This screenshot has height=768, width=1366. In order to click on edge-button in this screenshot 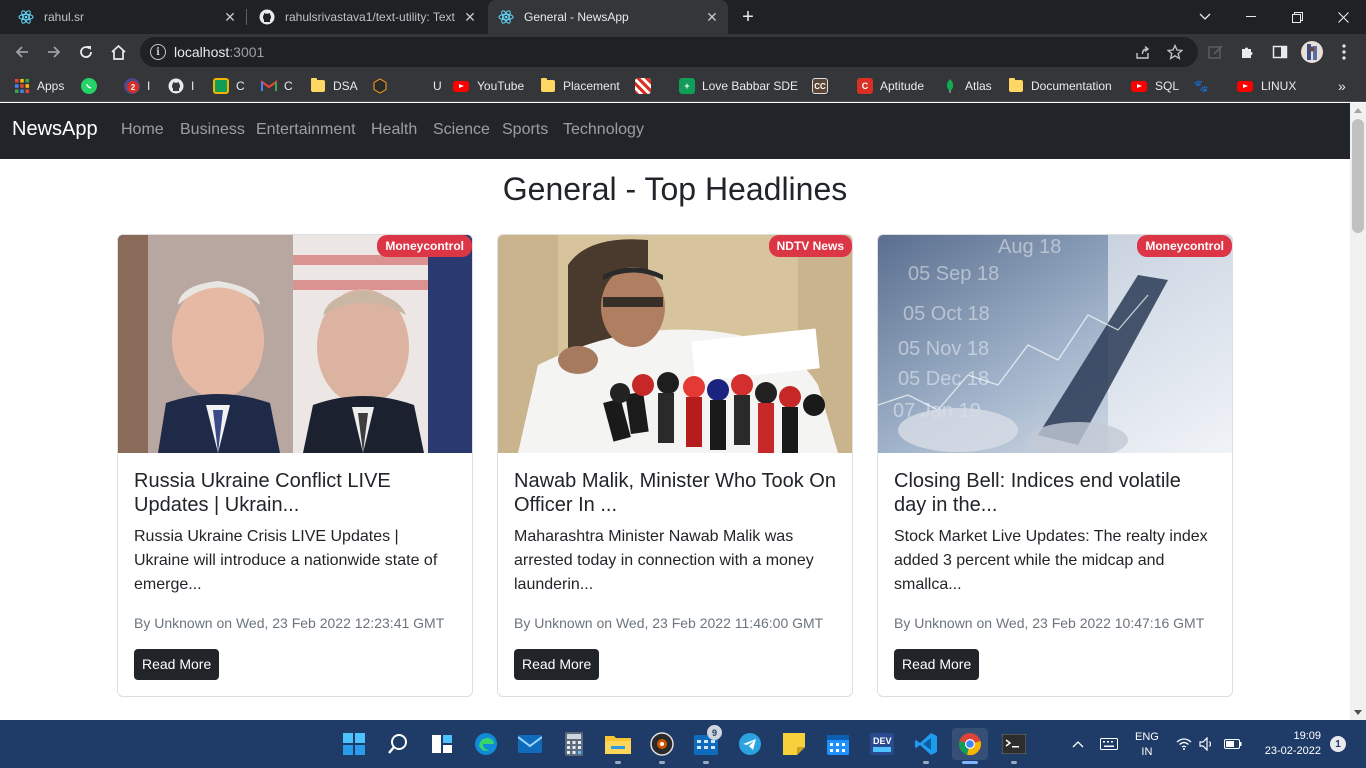, I will do `click(486, 744)`.